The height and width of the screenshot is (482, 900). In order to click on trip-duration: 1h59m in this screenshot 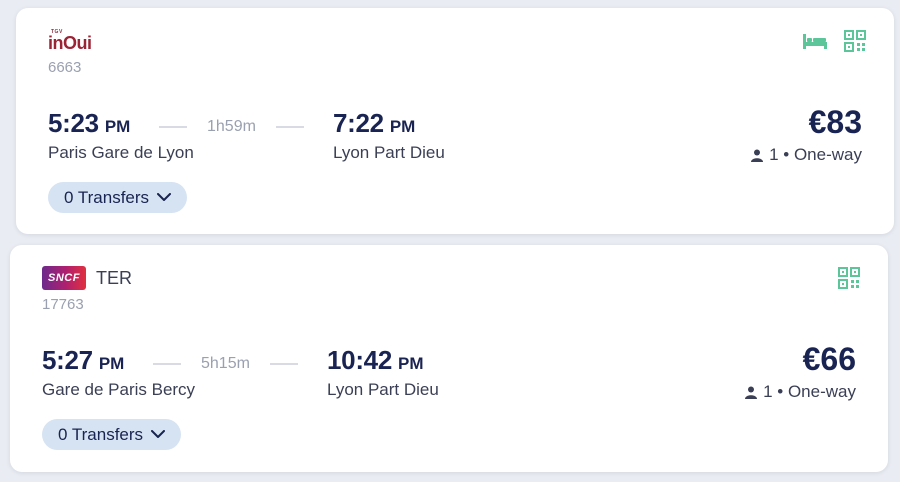, I will do `click(231, 127)`.